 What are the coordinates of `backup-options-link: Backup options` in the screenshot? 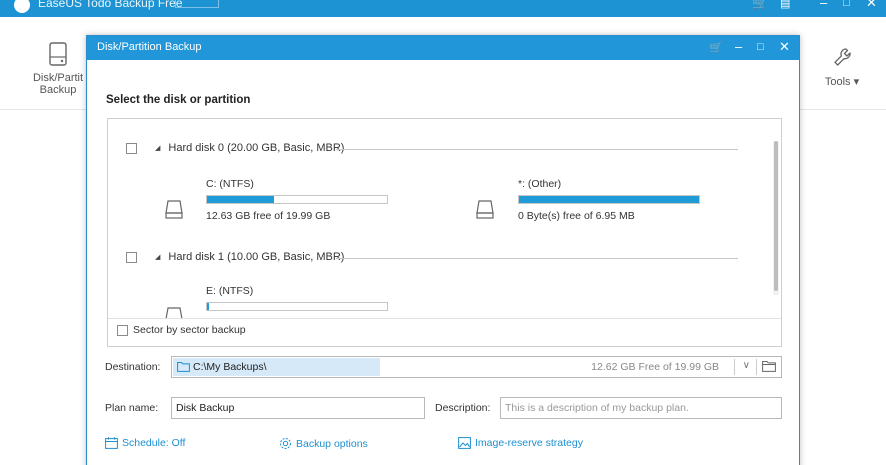 It's located at (323, 443).